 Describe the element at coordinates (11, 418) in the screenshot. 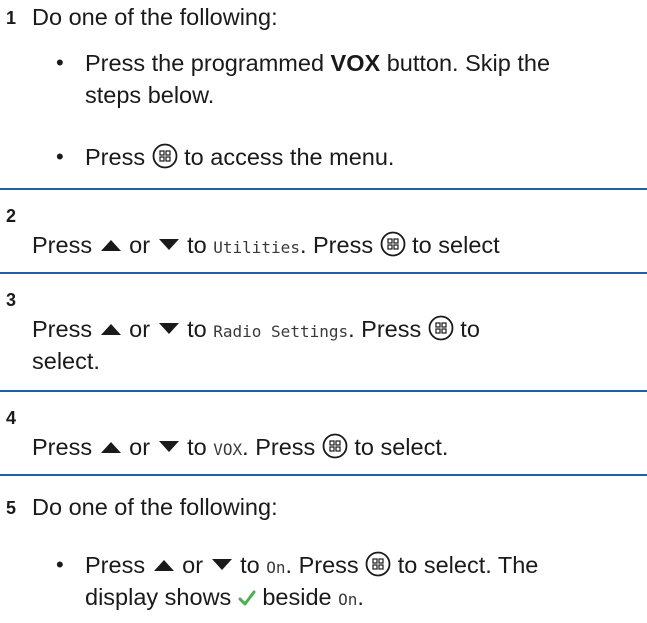

I see `step-number: 4` at that location.